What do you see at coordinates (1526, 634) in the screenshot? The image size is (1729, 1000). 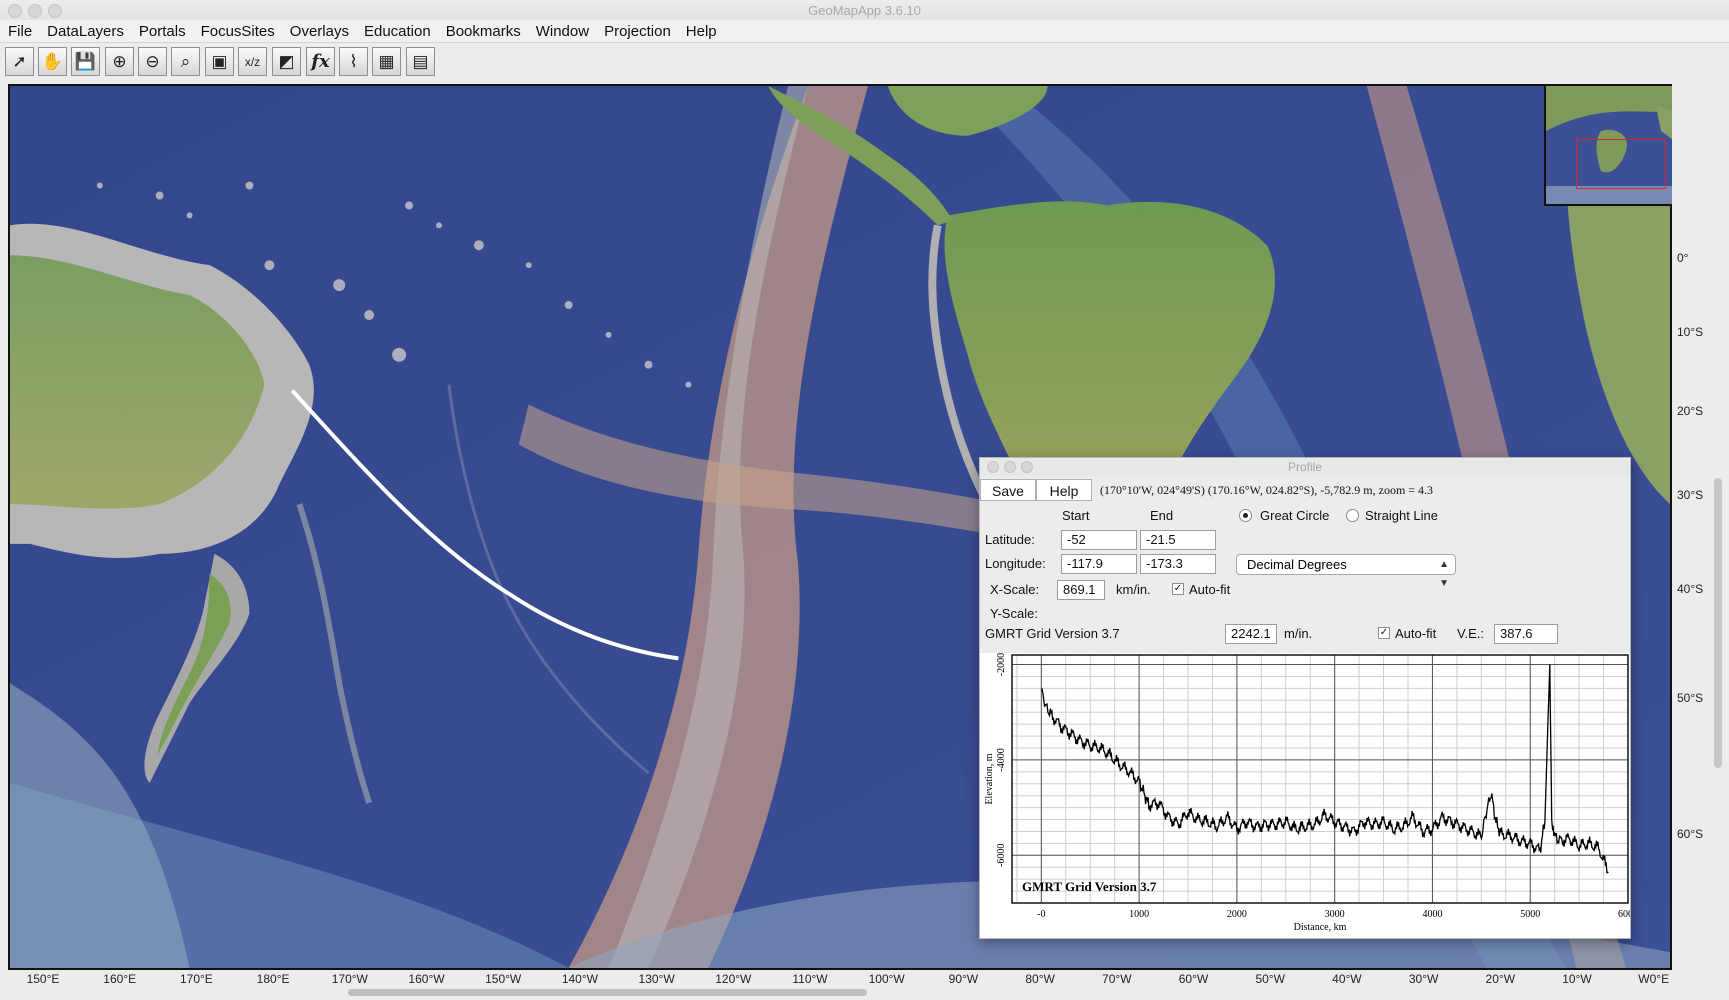 I see `ve-field: 387.6` at bounding box center [1526, 634].